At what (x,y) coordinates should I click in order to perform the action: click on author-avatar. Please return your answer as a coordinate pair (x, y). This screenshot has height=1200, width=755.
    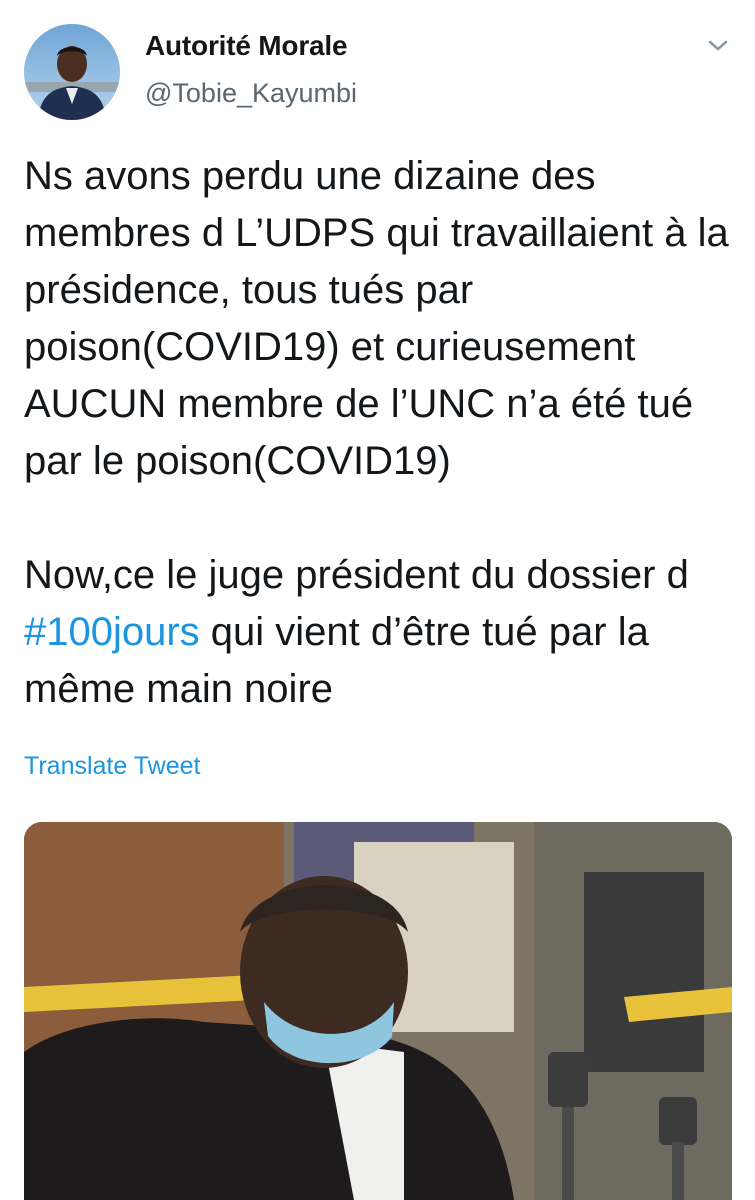
    Looking at the image, I should click on (72, 72).